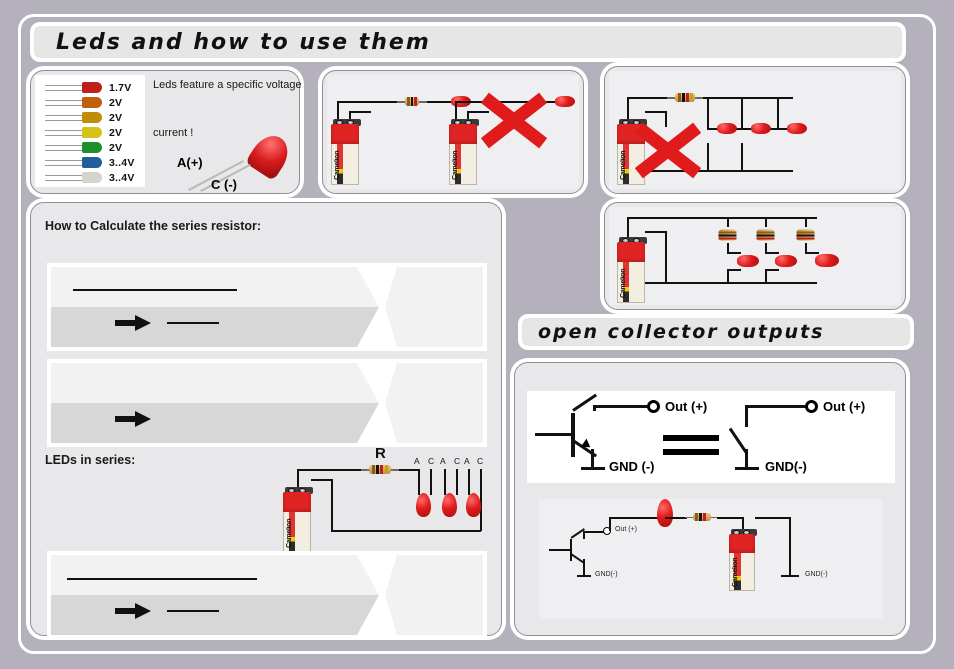 The image size is (954, 669). What do you see at coordinates (92, 132) in the screenshot?
I see `led-body-yellow` at bounding box center [92, 132].